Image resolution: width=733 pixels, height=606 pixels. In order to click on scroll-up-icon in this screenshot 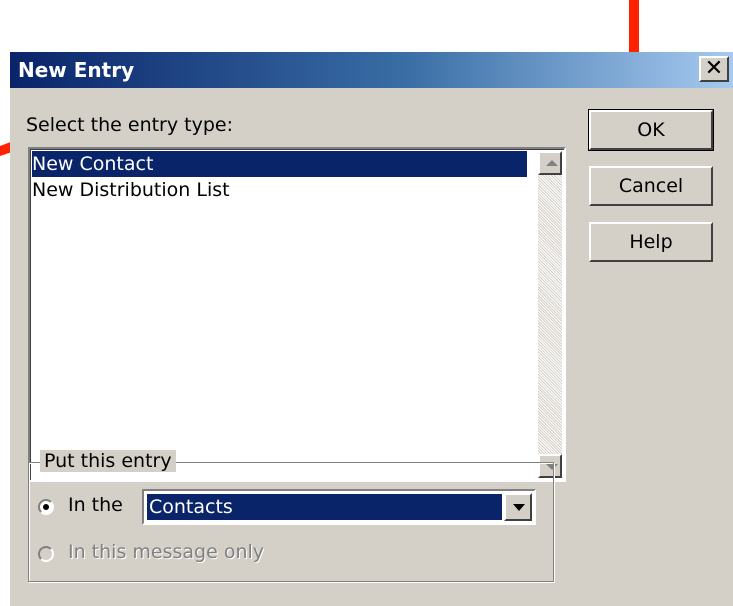, I will do `click(552, 163)`.